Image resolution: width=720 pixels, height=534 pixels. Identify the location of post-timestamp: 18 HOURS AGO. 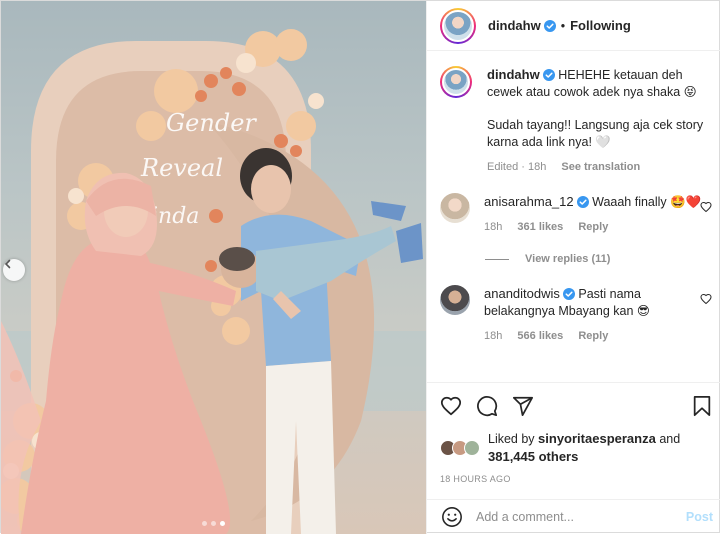
(577, 479).